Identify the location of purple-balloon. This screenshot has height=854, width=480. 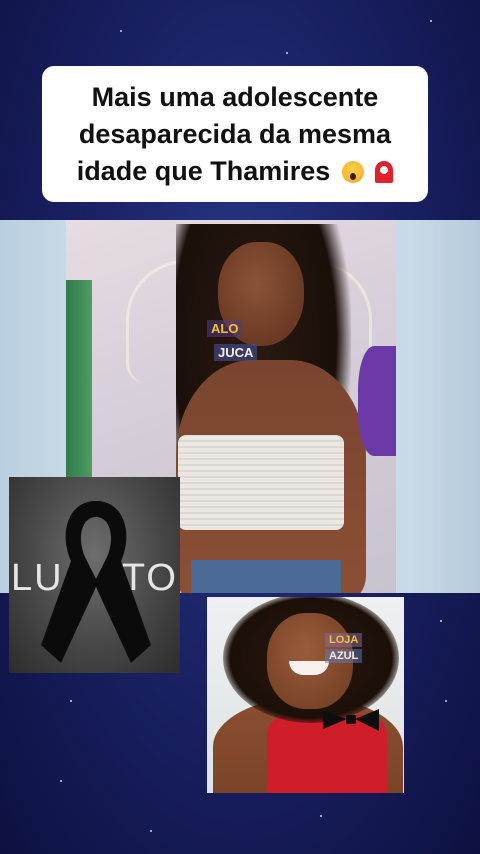
(377, 401).